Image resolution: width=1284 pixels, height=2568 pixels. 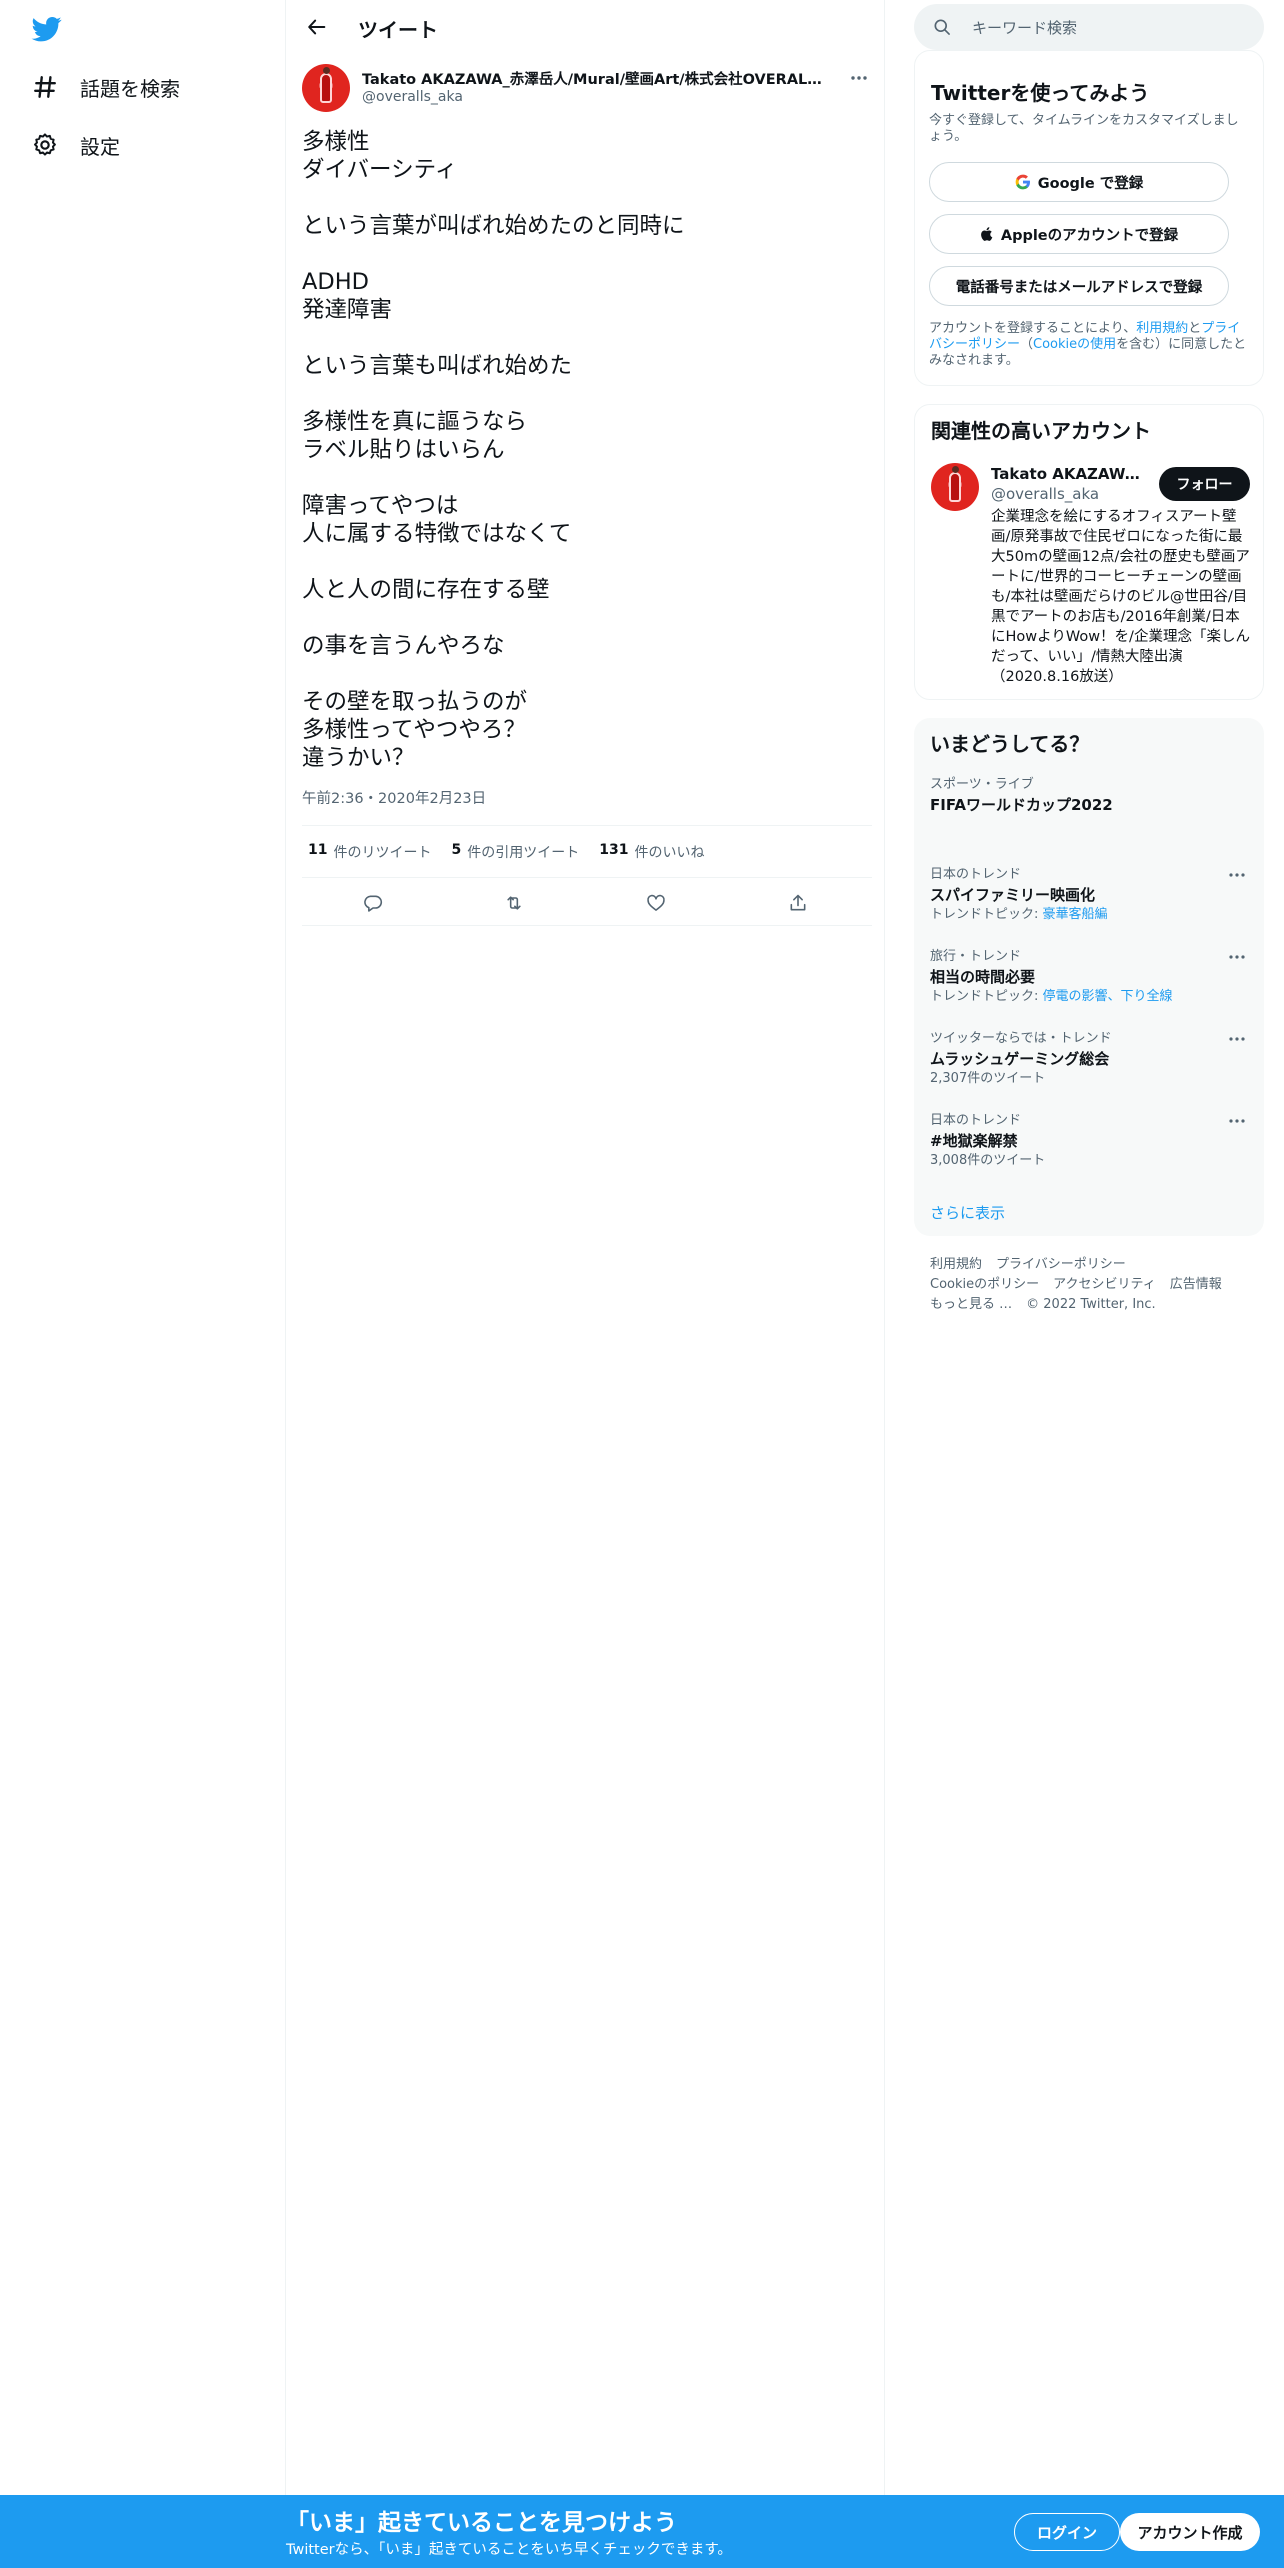 I want to click on hashtag-icon, so click(x=45, y=87).